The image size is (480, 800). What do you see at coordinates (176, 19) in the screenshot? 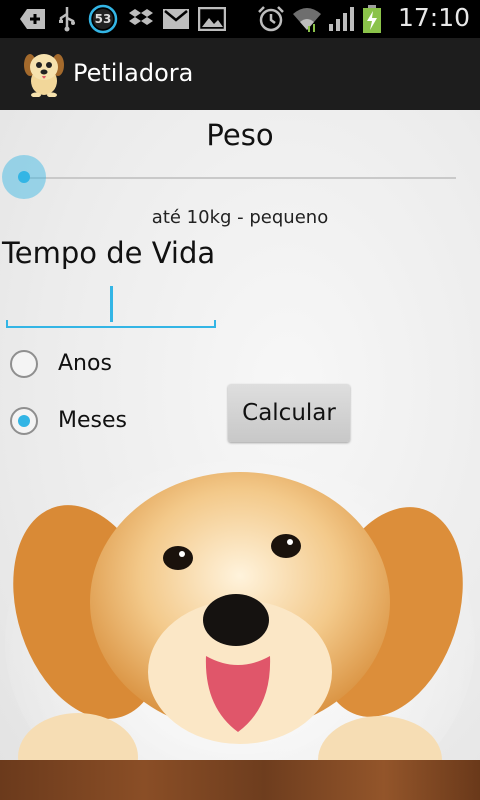
I see `gmail-icon` at bounding box center [176, 19].